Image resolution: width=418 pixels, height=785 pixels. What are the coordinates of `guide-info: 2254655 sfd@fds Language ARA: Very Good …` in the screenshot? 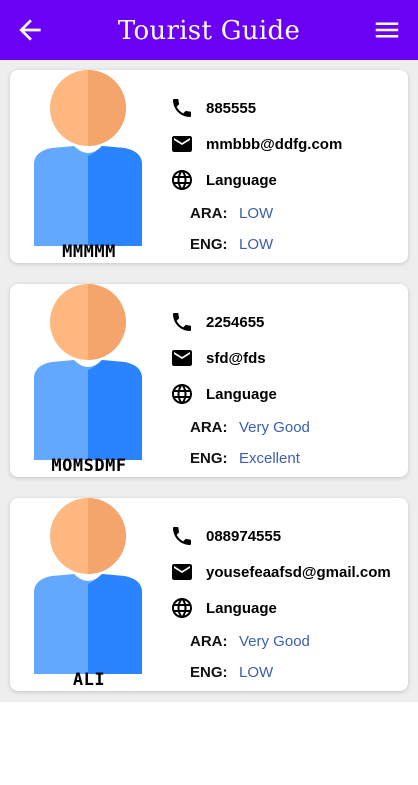 It's located at (287, 389).